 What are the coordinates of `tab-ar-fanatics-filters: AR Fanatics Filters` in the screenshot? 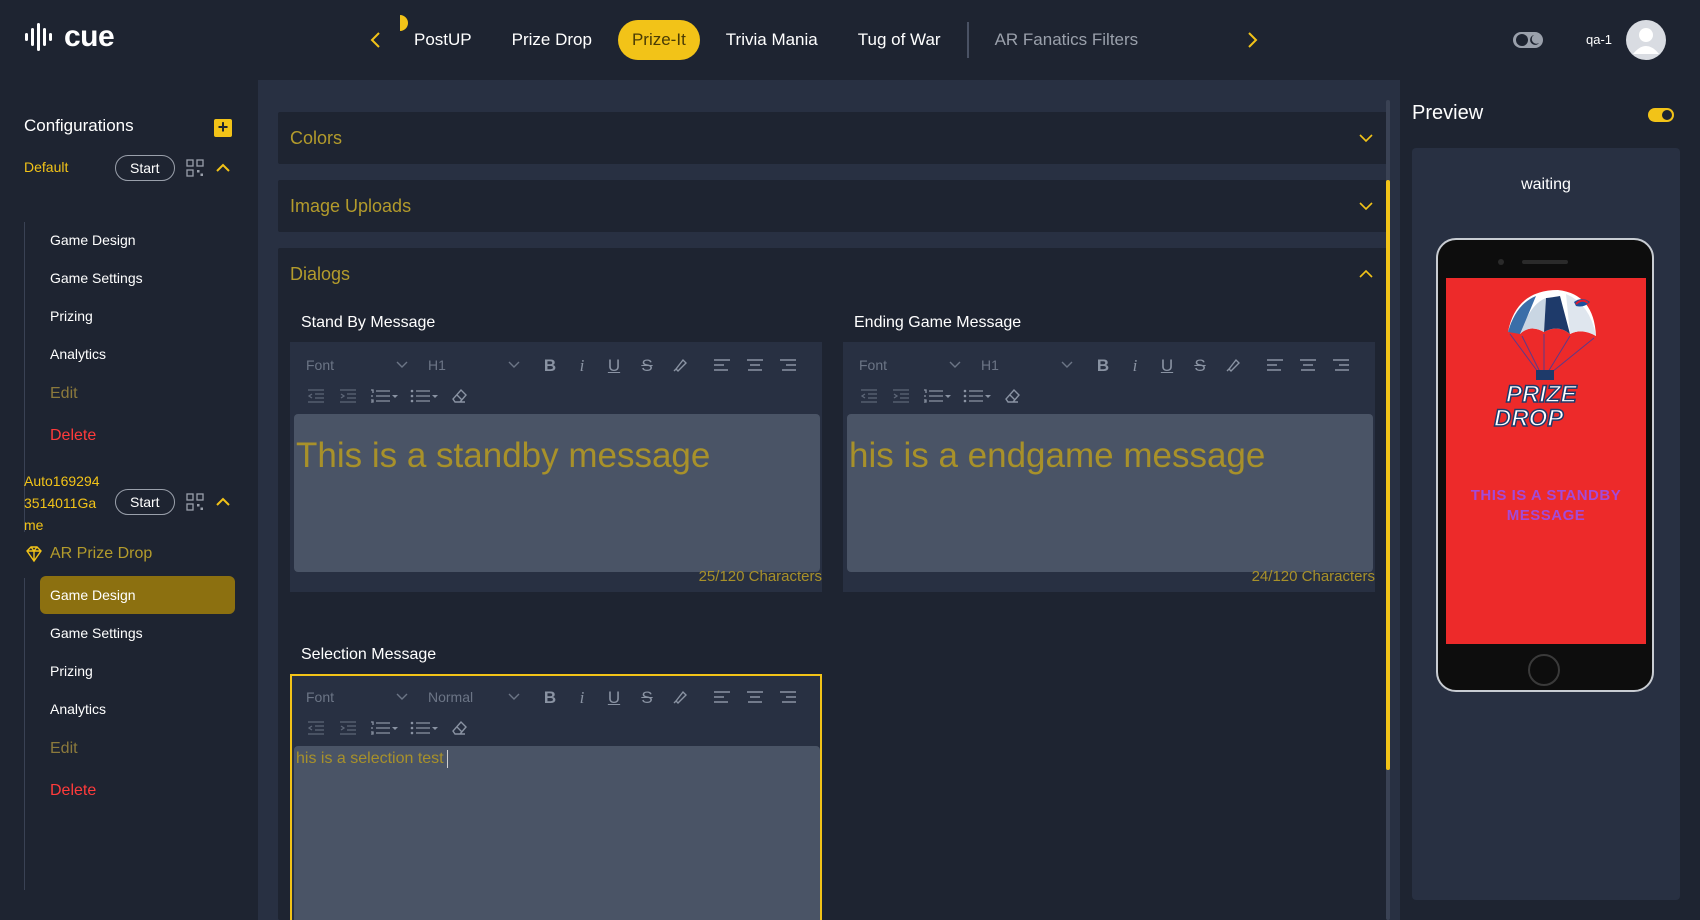 It's located at (1067, 40).